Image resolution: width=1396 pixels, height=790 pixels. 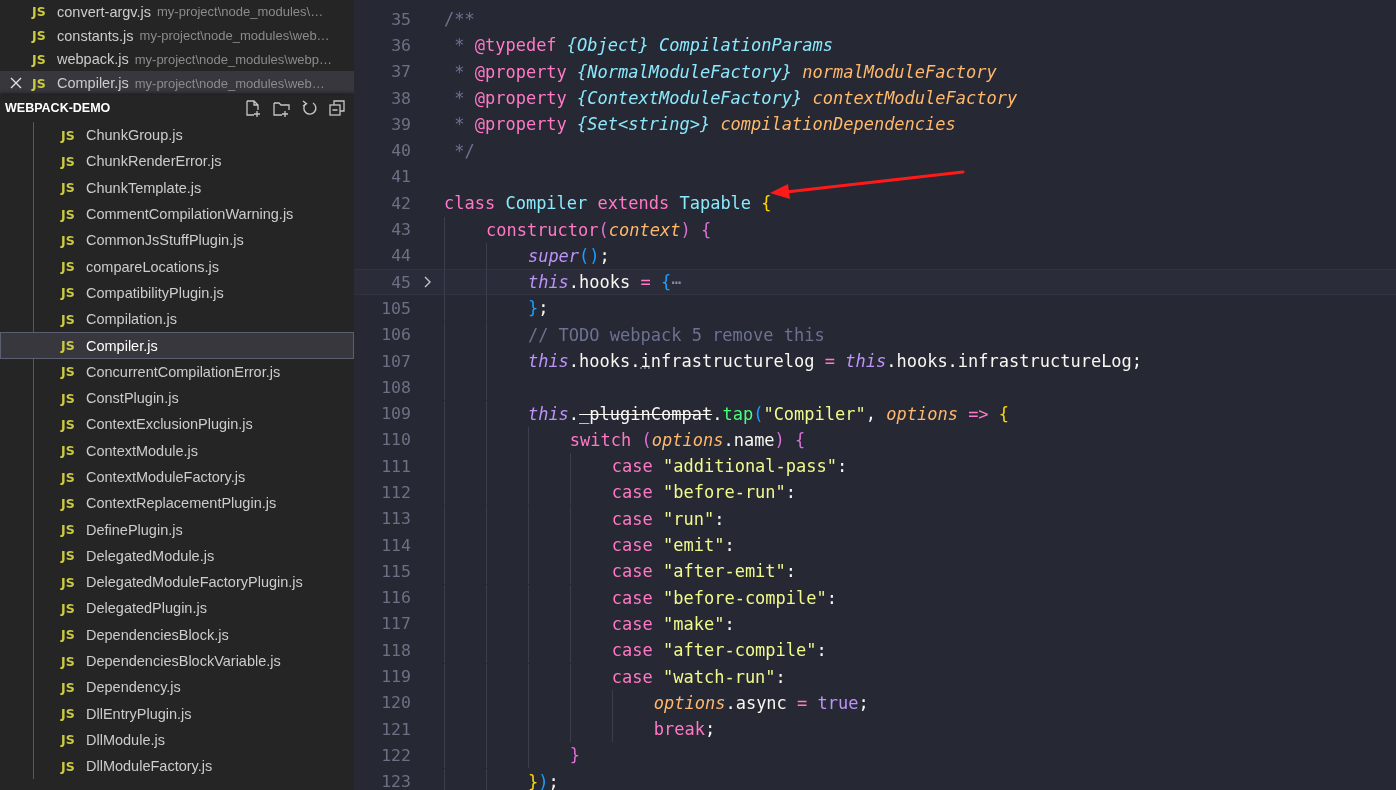 I want to click on line-number: 36, so click(x=400, y=45).